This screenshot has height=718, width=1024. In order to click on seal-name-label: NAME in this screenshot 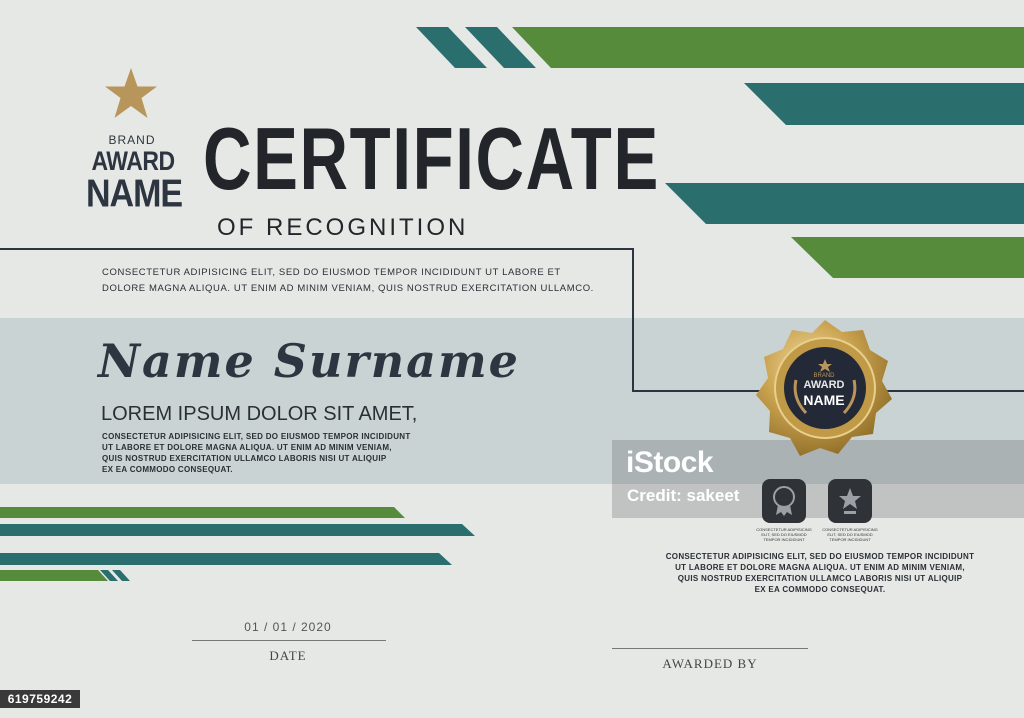, I will do `click(824, 400)`.